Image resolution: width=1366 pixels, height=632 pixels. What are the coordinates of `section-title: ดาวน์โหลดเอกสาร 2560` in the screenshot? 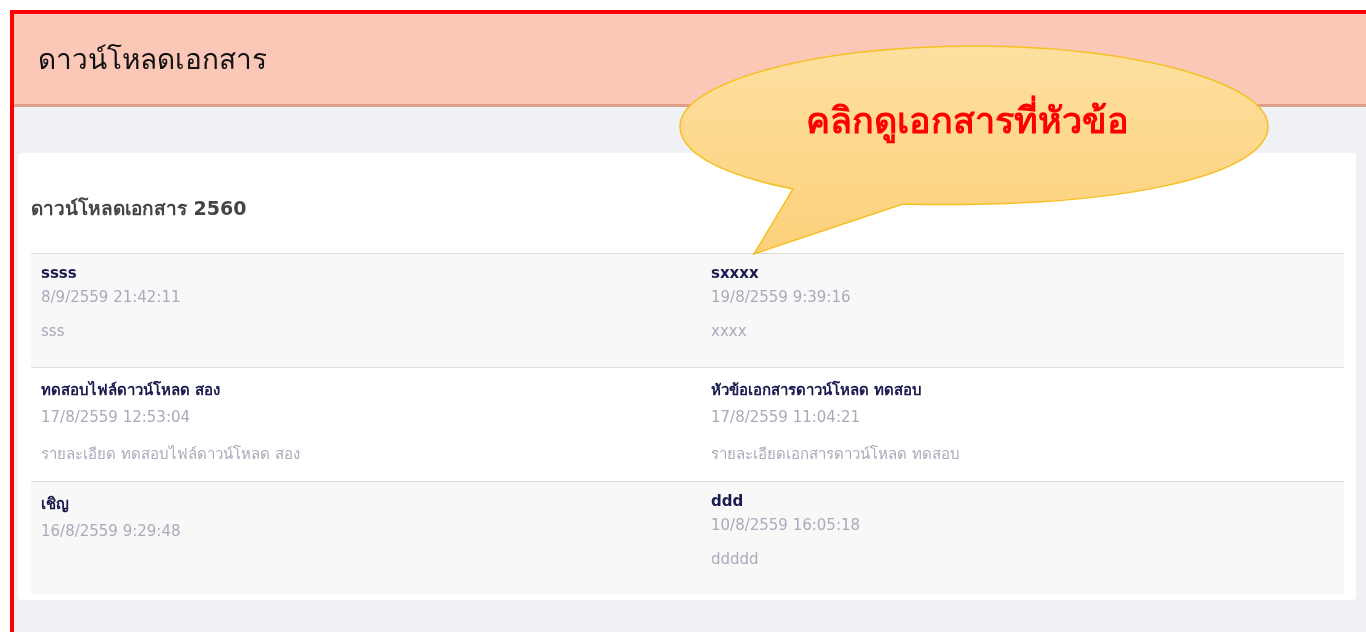 It's located at (139, 208).